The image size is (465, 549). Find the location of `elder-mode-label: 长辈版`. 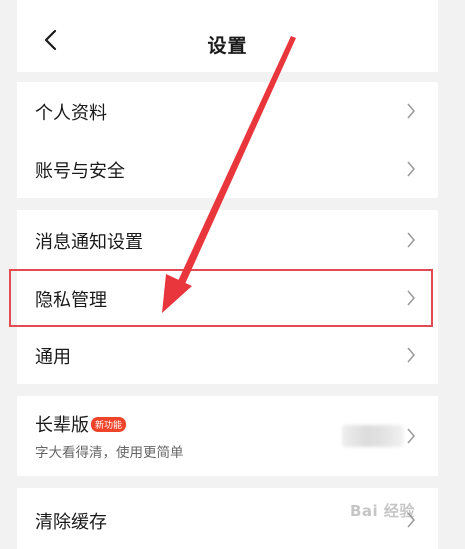

elder-mode-label: 长辈版 is located at coordinates (62, 425).